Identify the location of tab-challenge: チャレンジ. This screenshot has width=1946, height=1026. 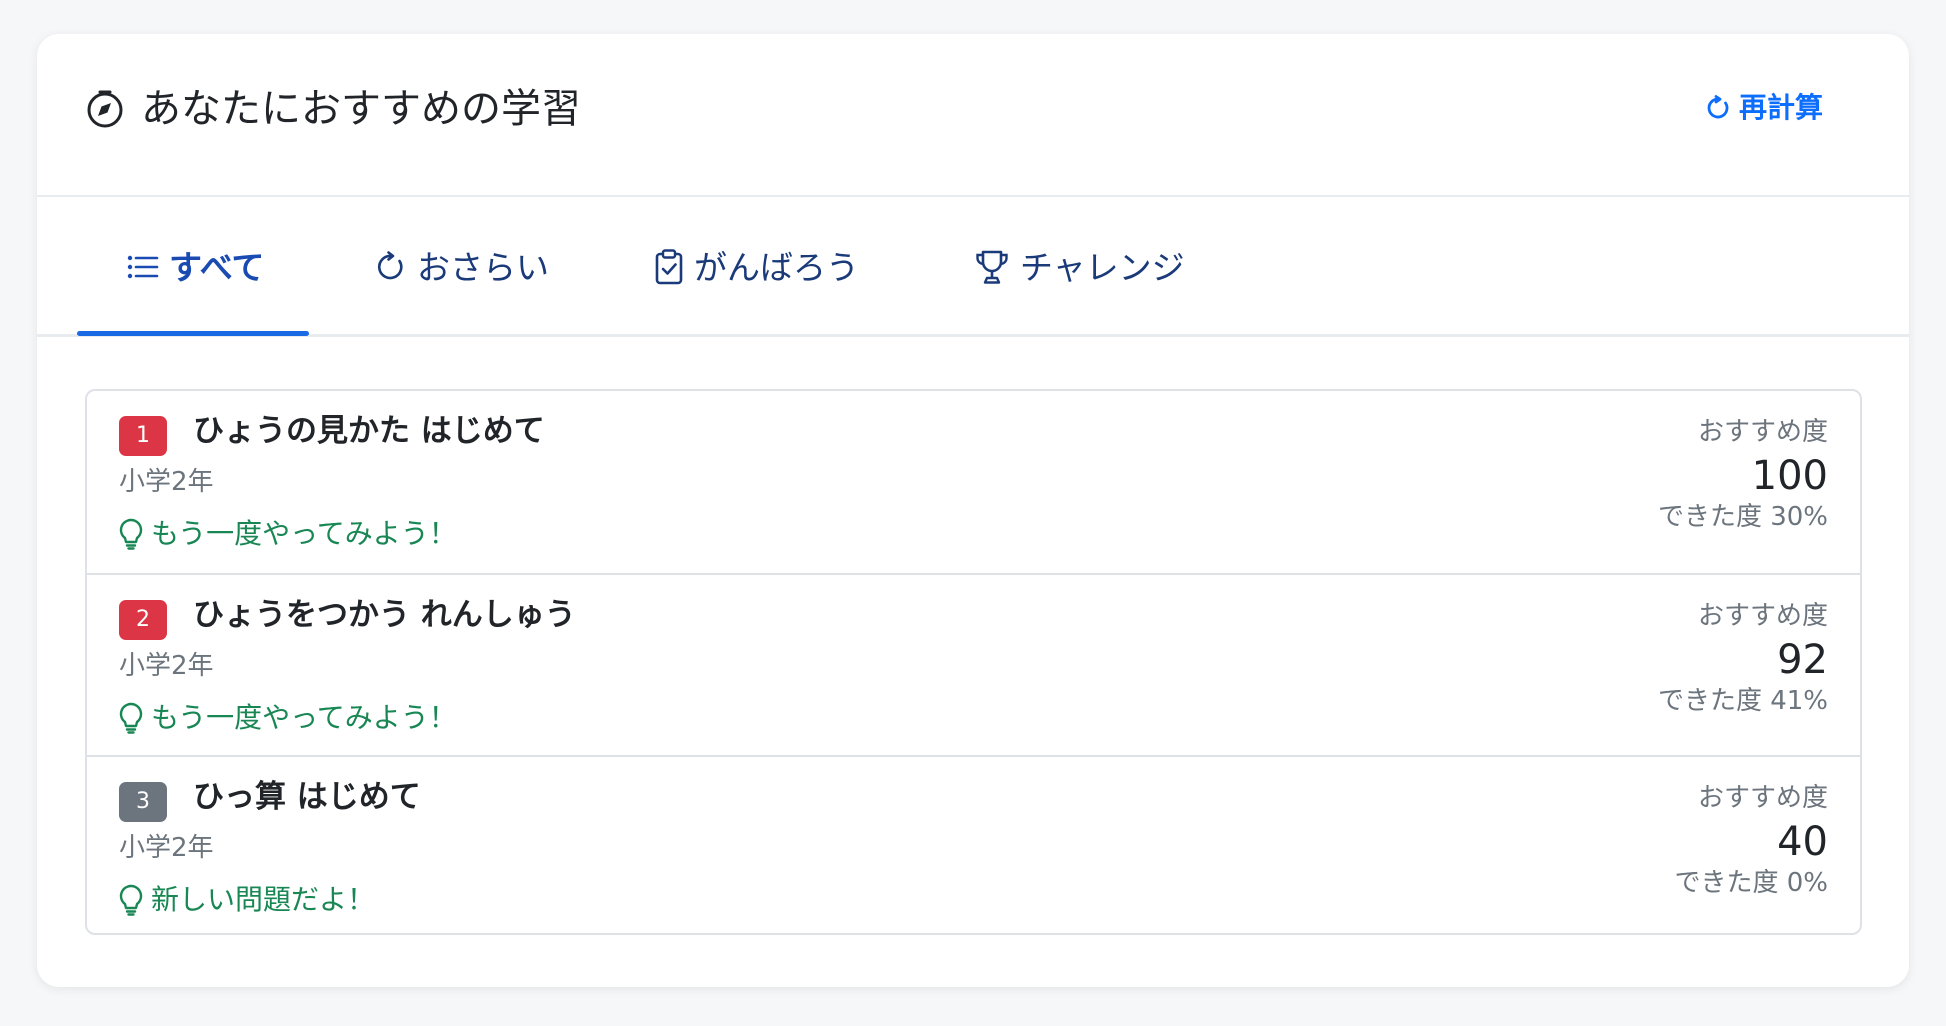
(1079, 267).